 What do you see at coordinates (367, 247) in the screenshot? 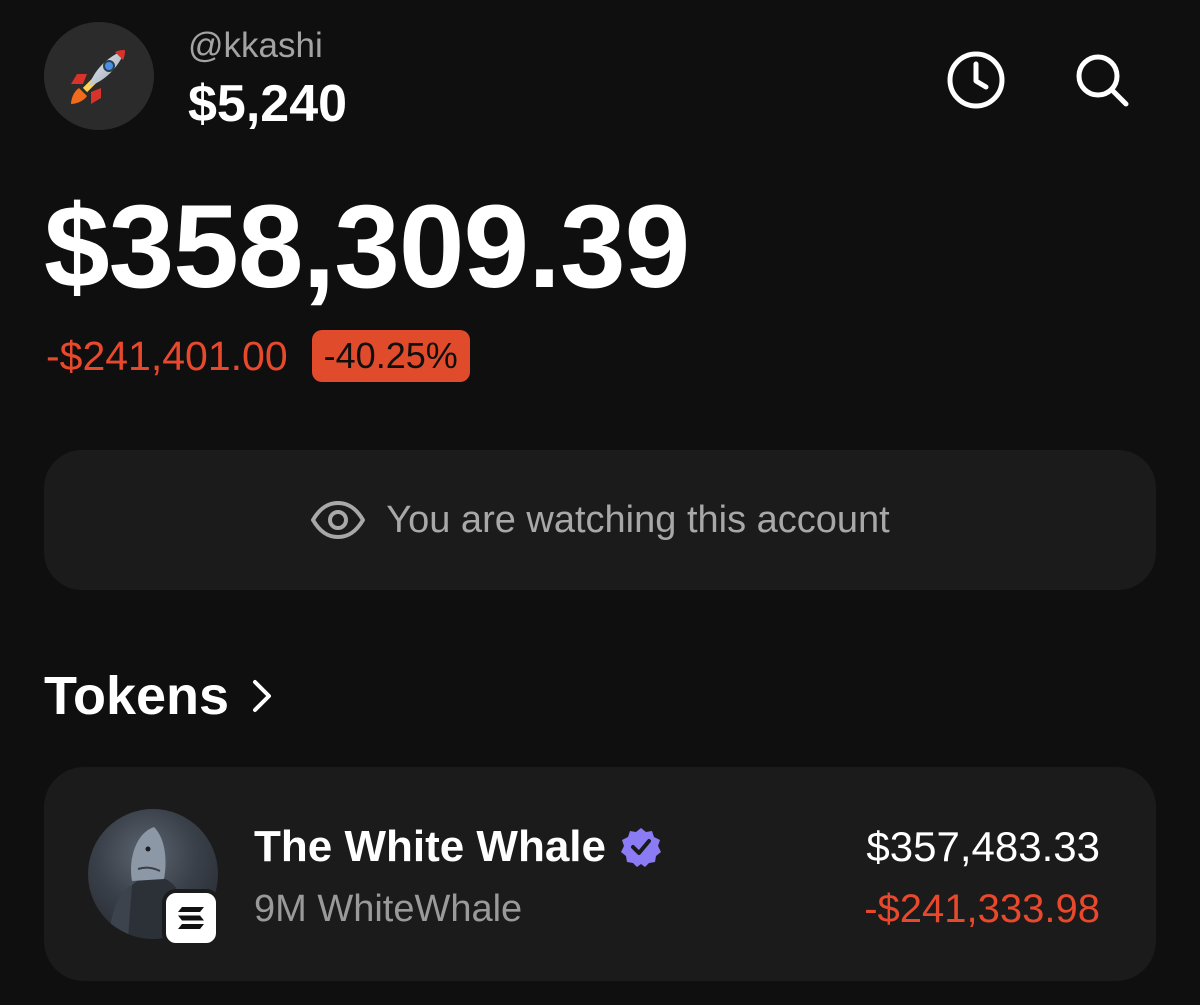
I see `portfolio-total: $358,309.39` at bounding box center [367, 247].